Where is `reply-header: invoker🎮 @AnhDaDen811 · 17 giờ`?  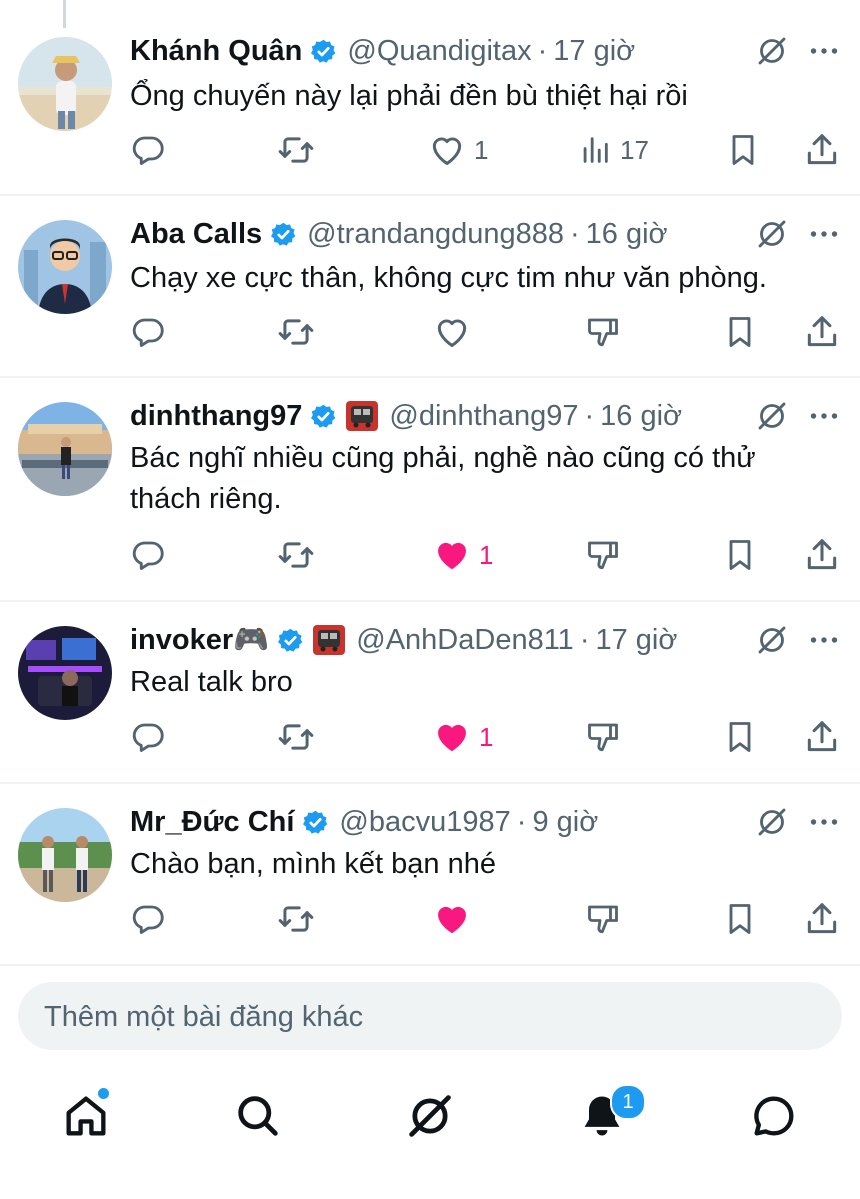
reply-header: invoker🎮 @AnhDaDen811 · 17 giờ is located at coordinates (403, 640).